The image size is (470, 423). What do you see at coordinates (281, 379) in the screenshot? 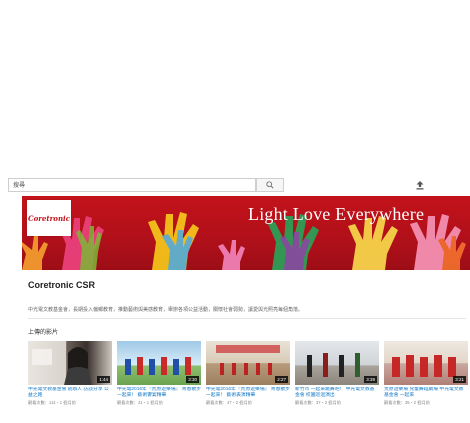
I see `video-duration: 2:27` at bounding box center [281, 379].